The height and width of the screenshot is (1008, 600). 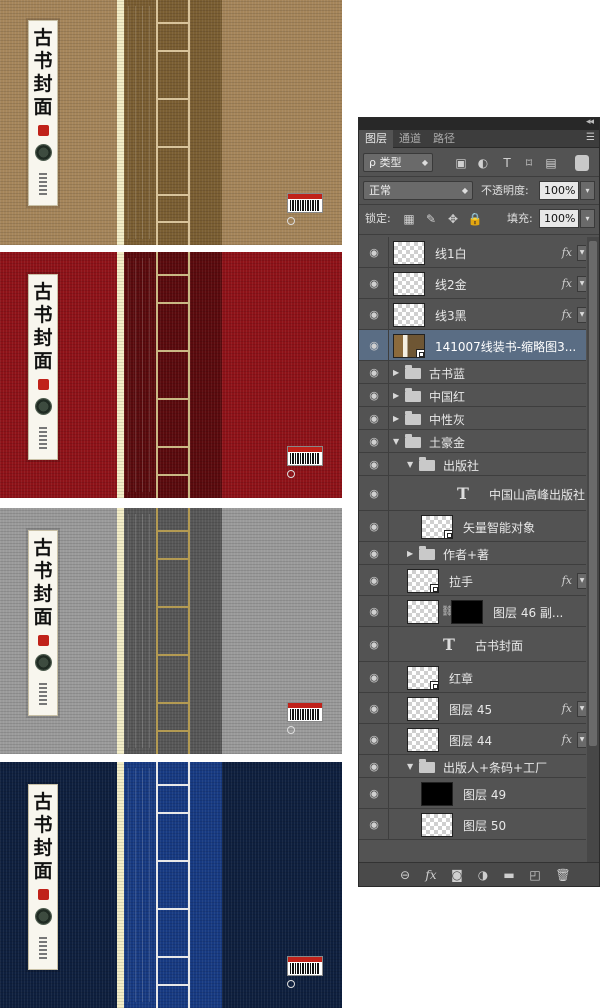 What do you see at coordinates (461, 678) in the screenshot?
I see `layer-name: 红章` at bounding box center [461, 678].